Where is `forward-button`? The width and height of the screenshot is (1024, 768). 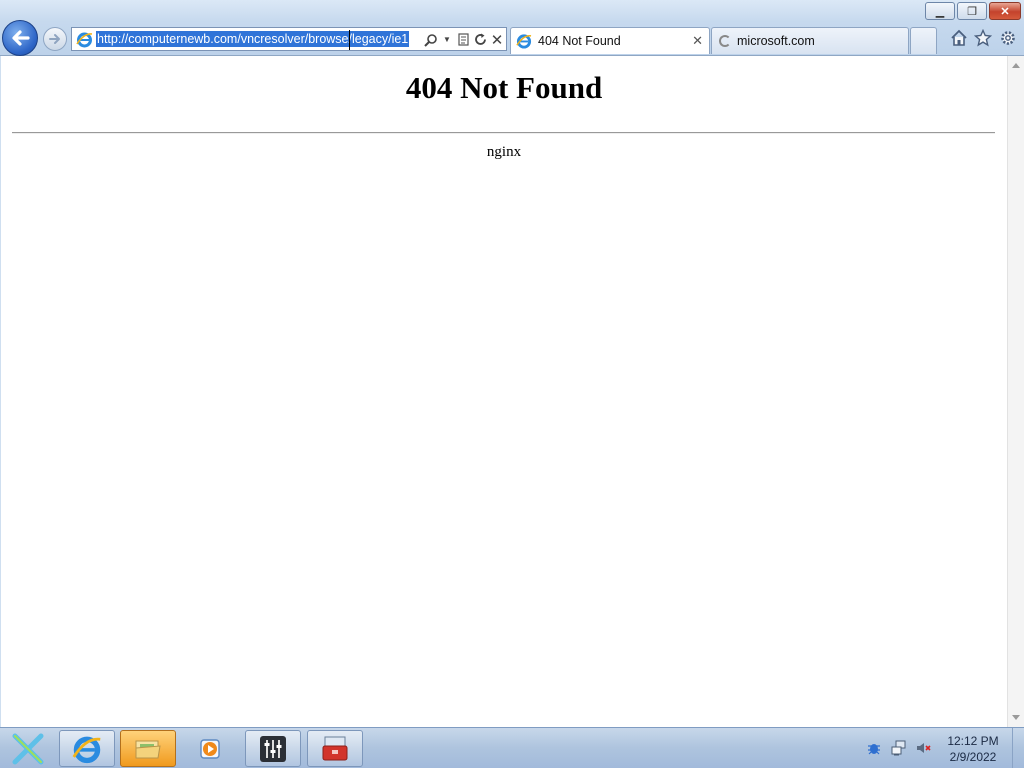
forward-button is located at coordinates (55, 39).